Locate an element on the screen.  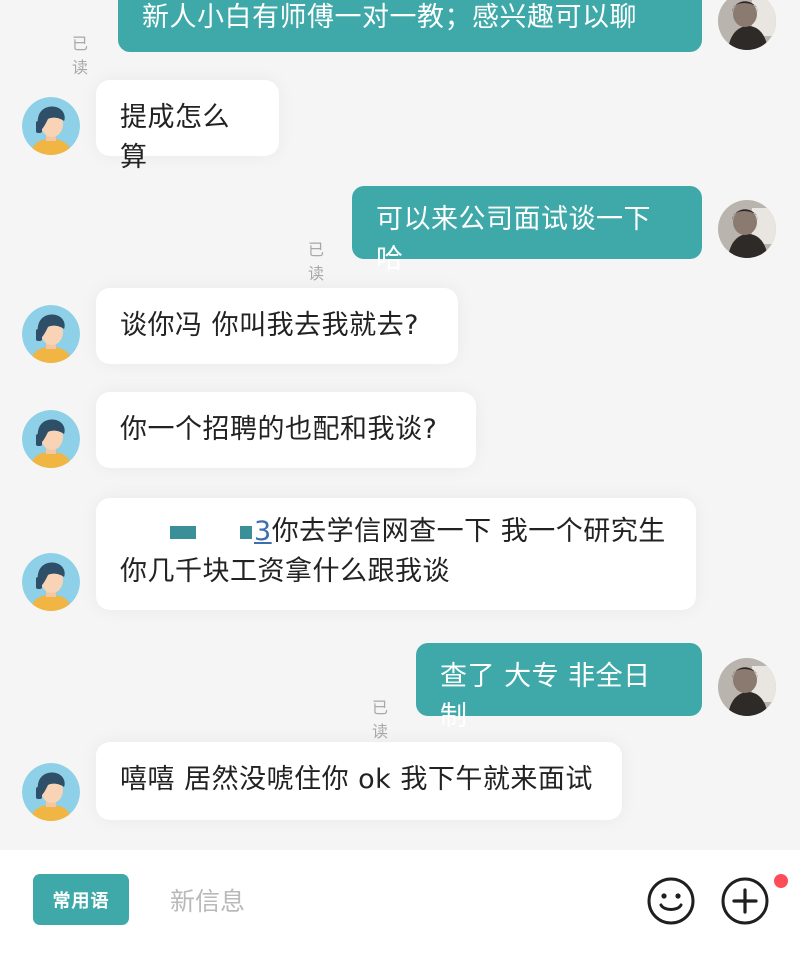
message-text: 你去学信网查一下 我一个研究生 is located at coordinates (468, 531).